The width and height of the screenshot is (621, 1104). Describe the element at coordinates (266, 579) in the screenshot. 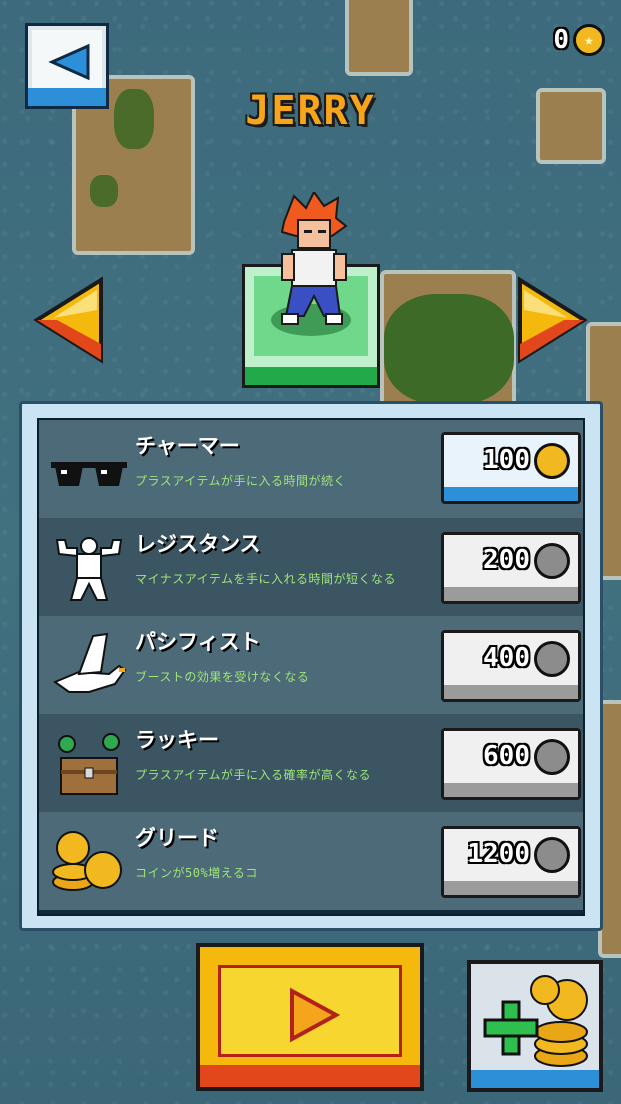

I see `upgrade-description: マイナスアイテムを手に入れる時間が短くなる` at that location.